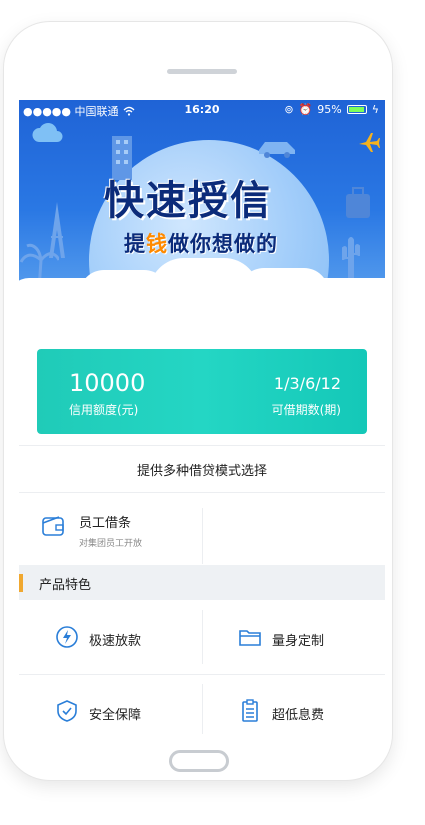 This screenshot has height=825, width=425. Describe the element at coordinates (107, 383) in the screenshot. I see `credit-amount: 10000` at that location.